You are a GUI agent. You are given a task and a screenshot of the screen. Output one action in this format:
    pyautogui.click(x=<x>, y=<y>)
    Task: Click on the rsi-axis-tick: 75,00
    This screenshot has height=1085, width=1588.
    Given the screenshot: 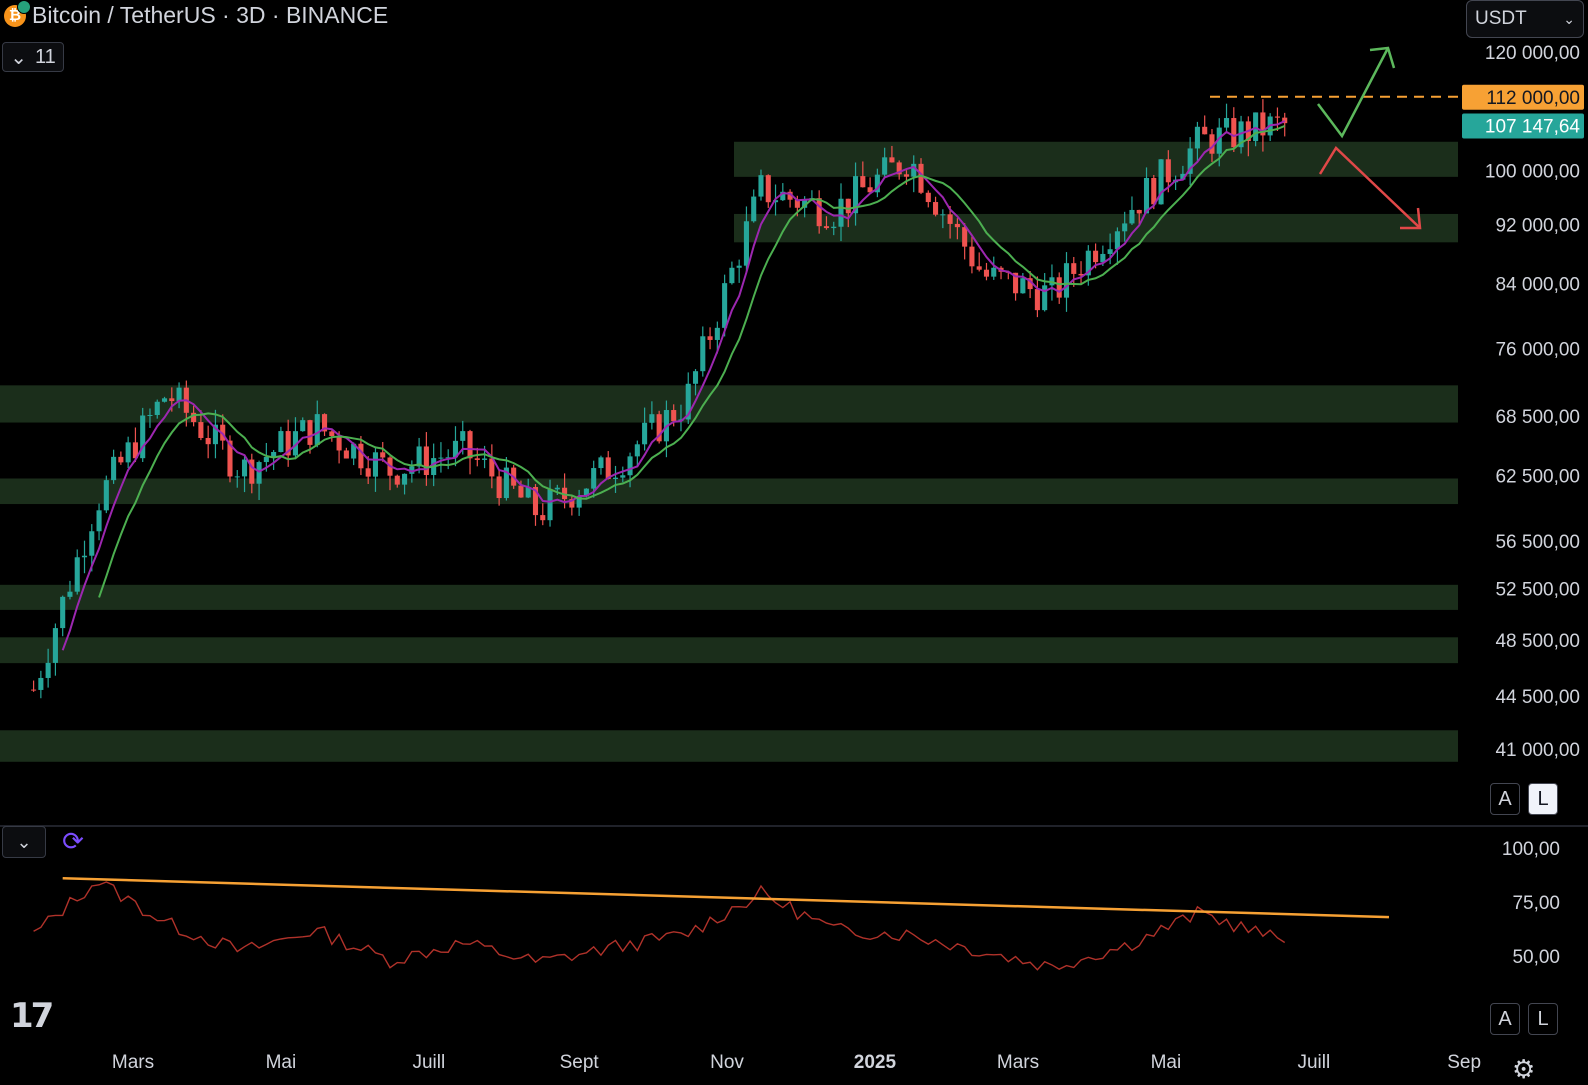 What is the action you would take?
    pyautogui.click(x=1536, y=903)
    